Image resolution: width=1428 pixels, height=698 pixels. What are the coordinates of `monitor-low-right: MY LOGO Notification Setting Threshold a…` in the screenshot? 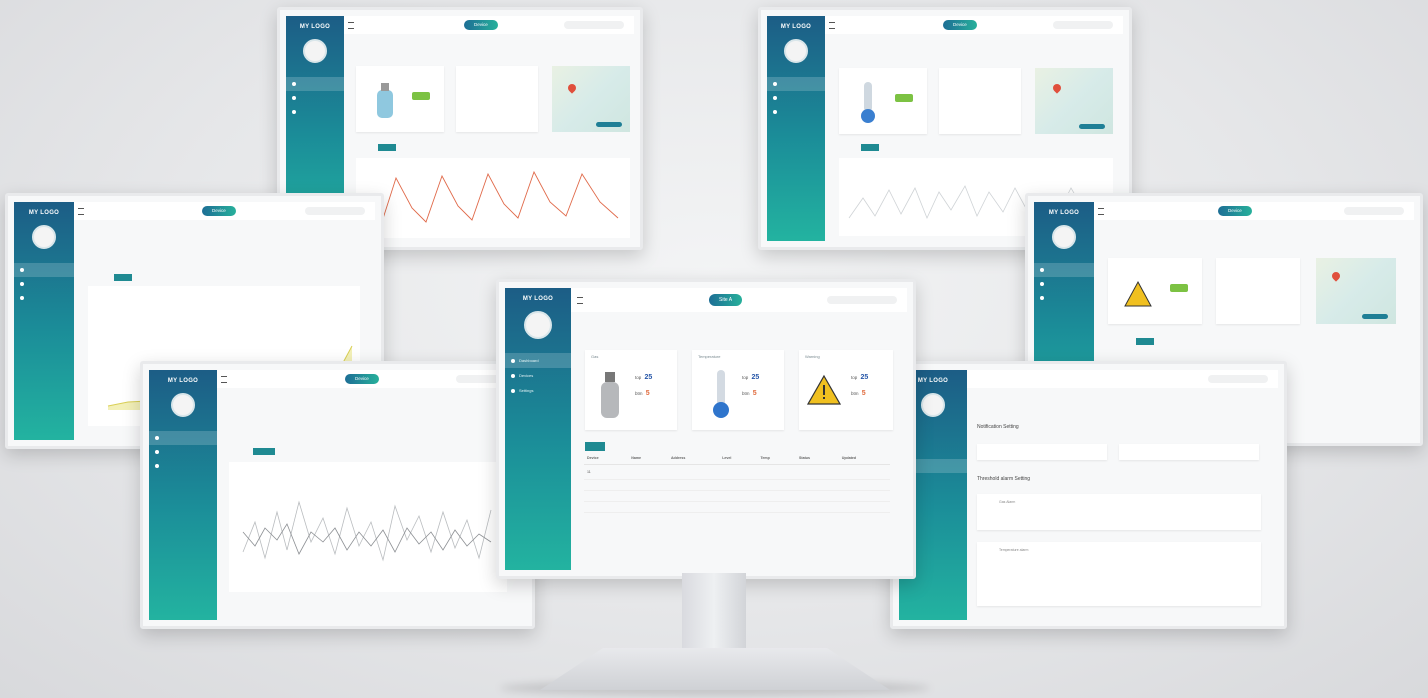 It's located at (1088, 495).